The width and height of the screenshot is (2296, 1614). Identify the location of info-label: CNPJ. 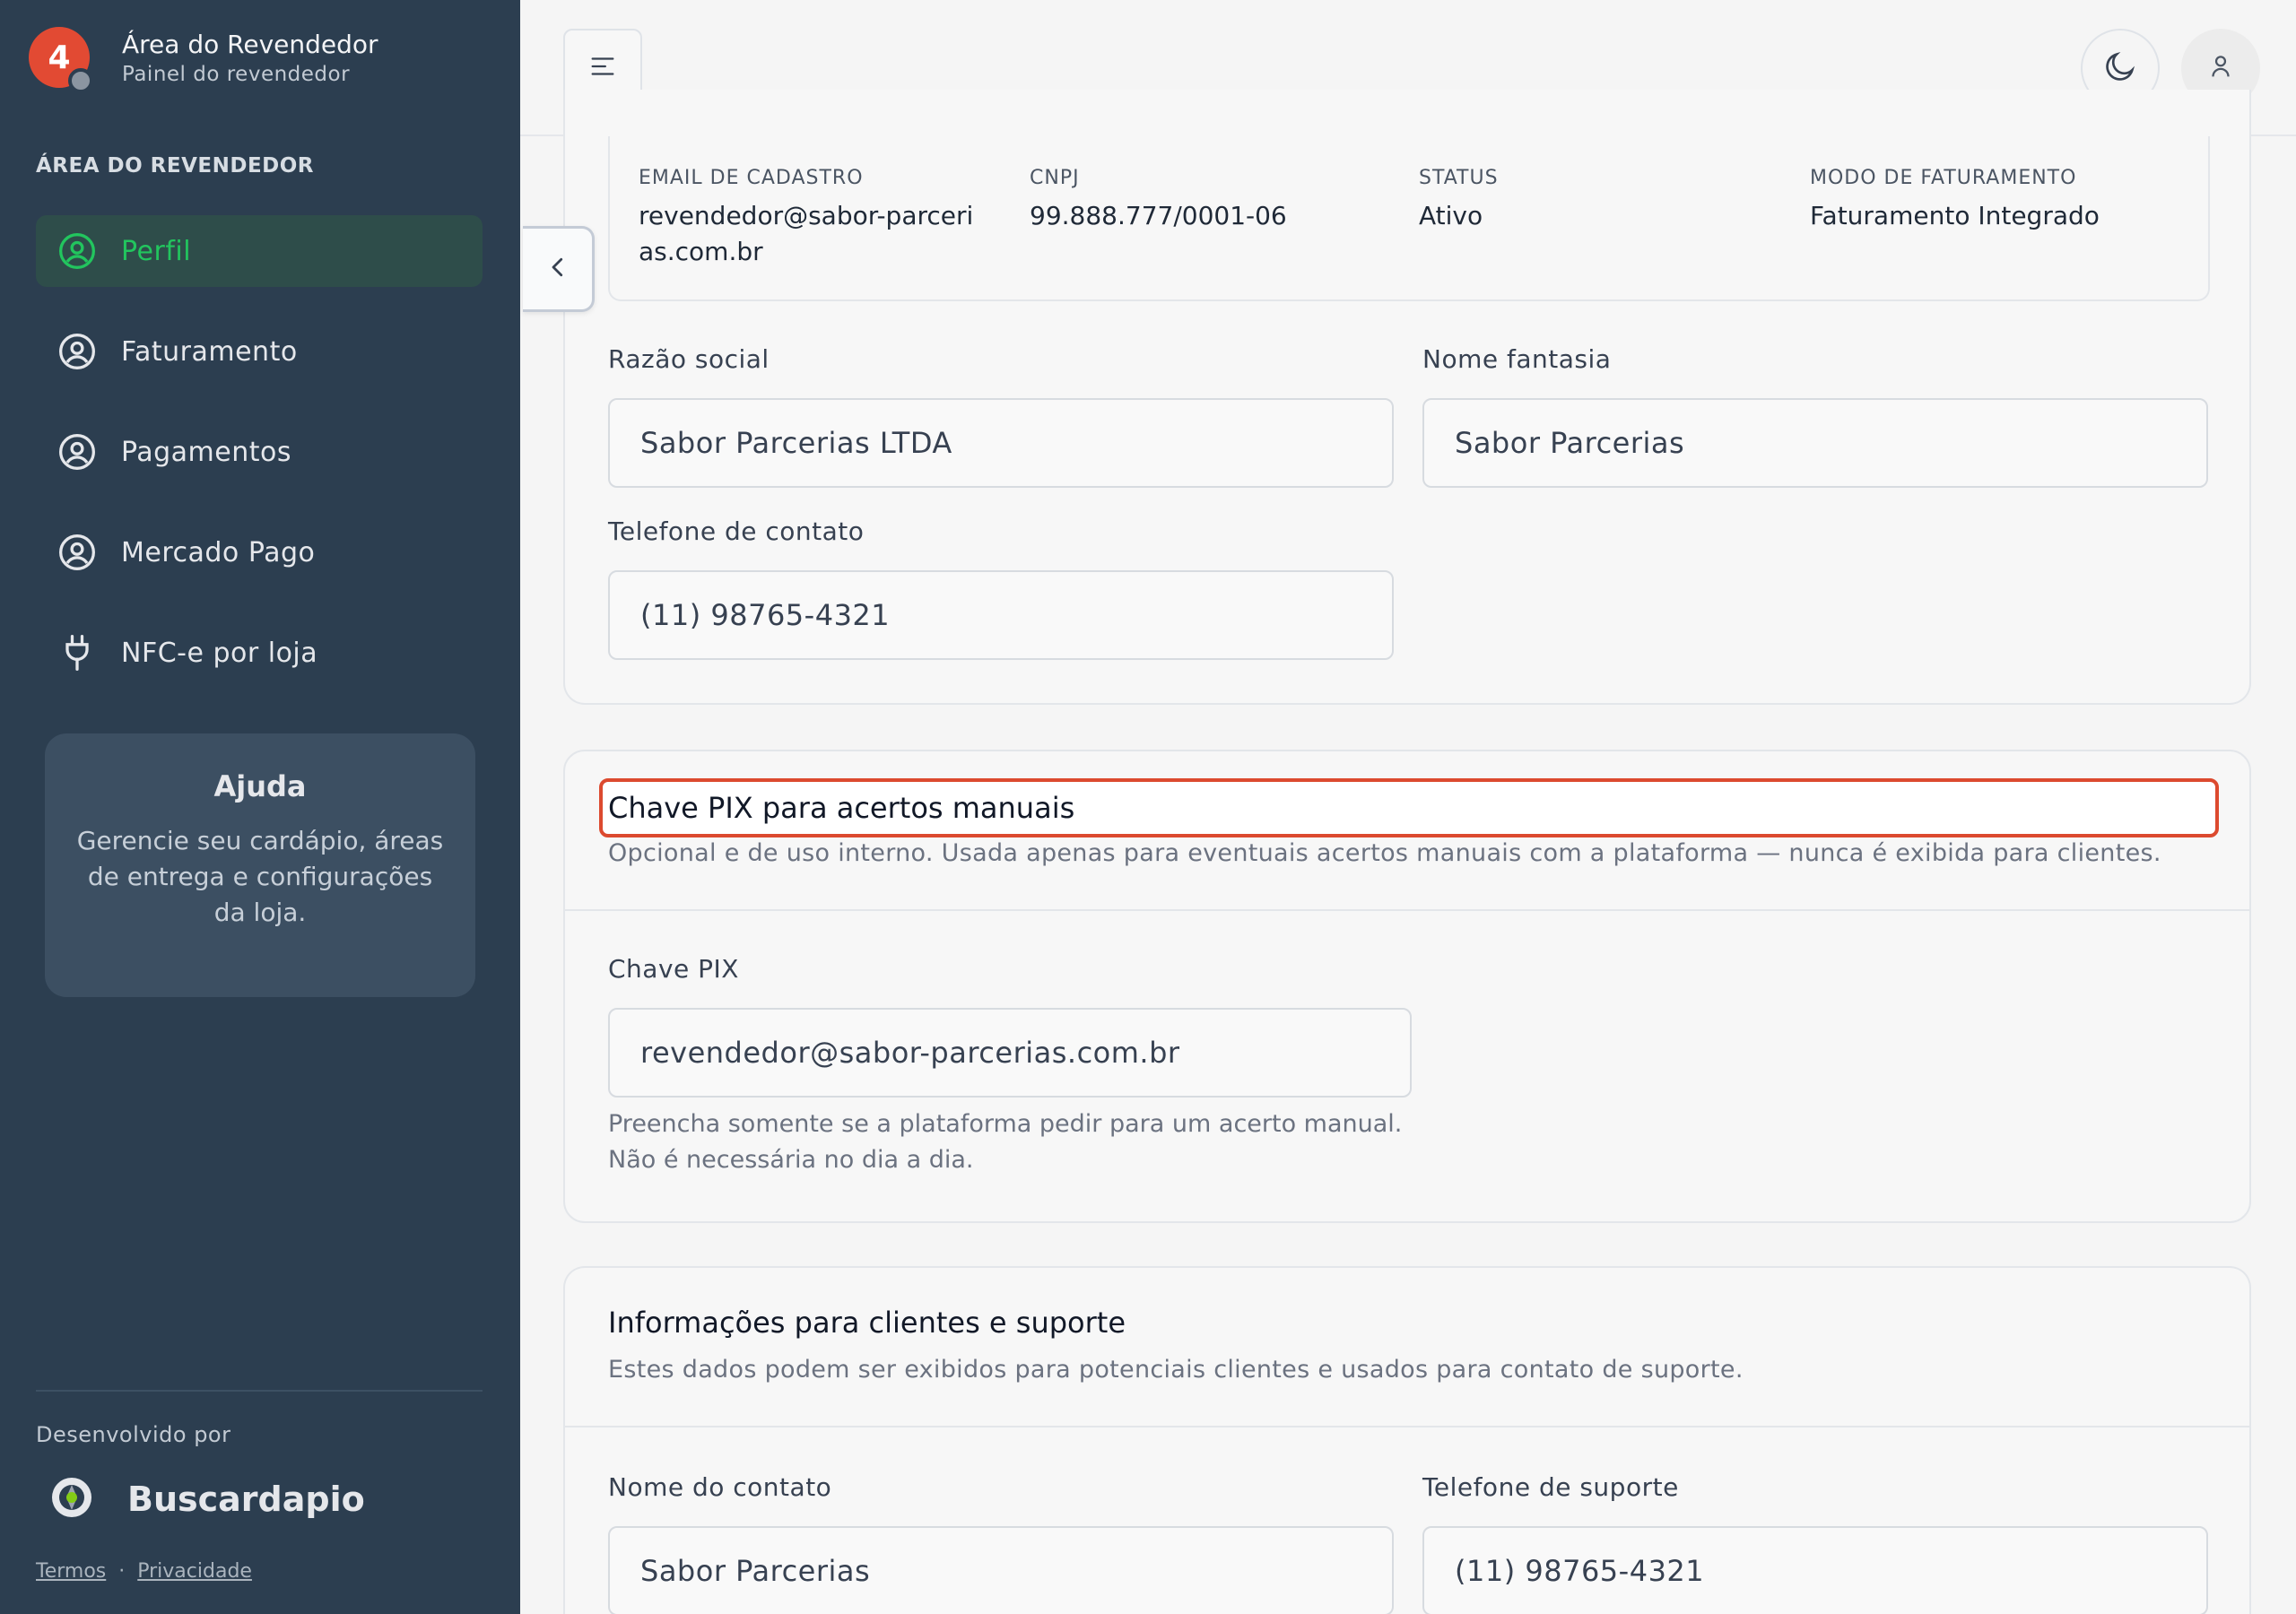
(1055, 178).